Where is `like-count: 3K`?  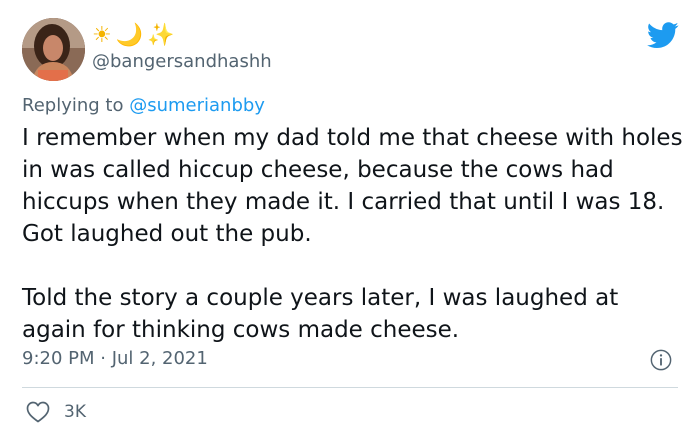 like-count: 3K is located at coordinates (75, 412).